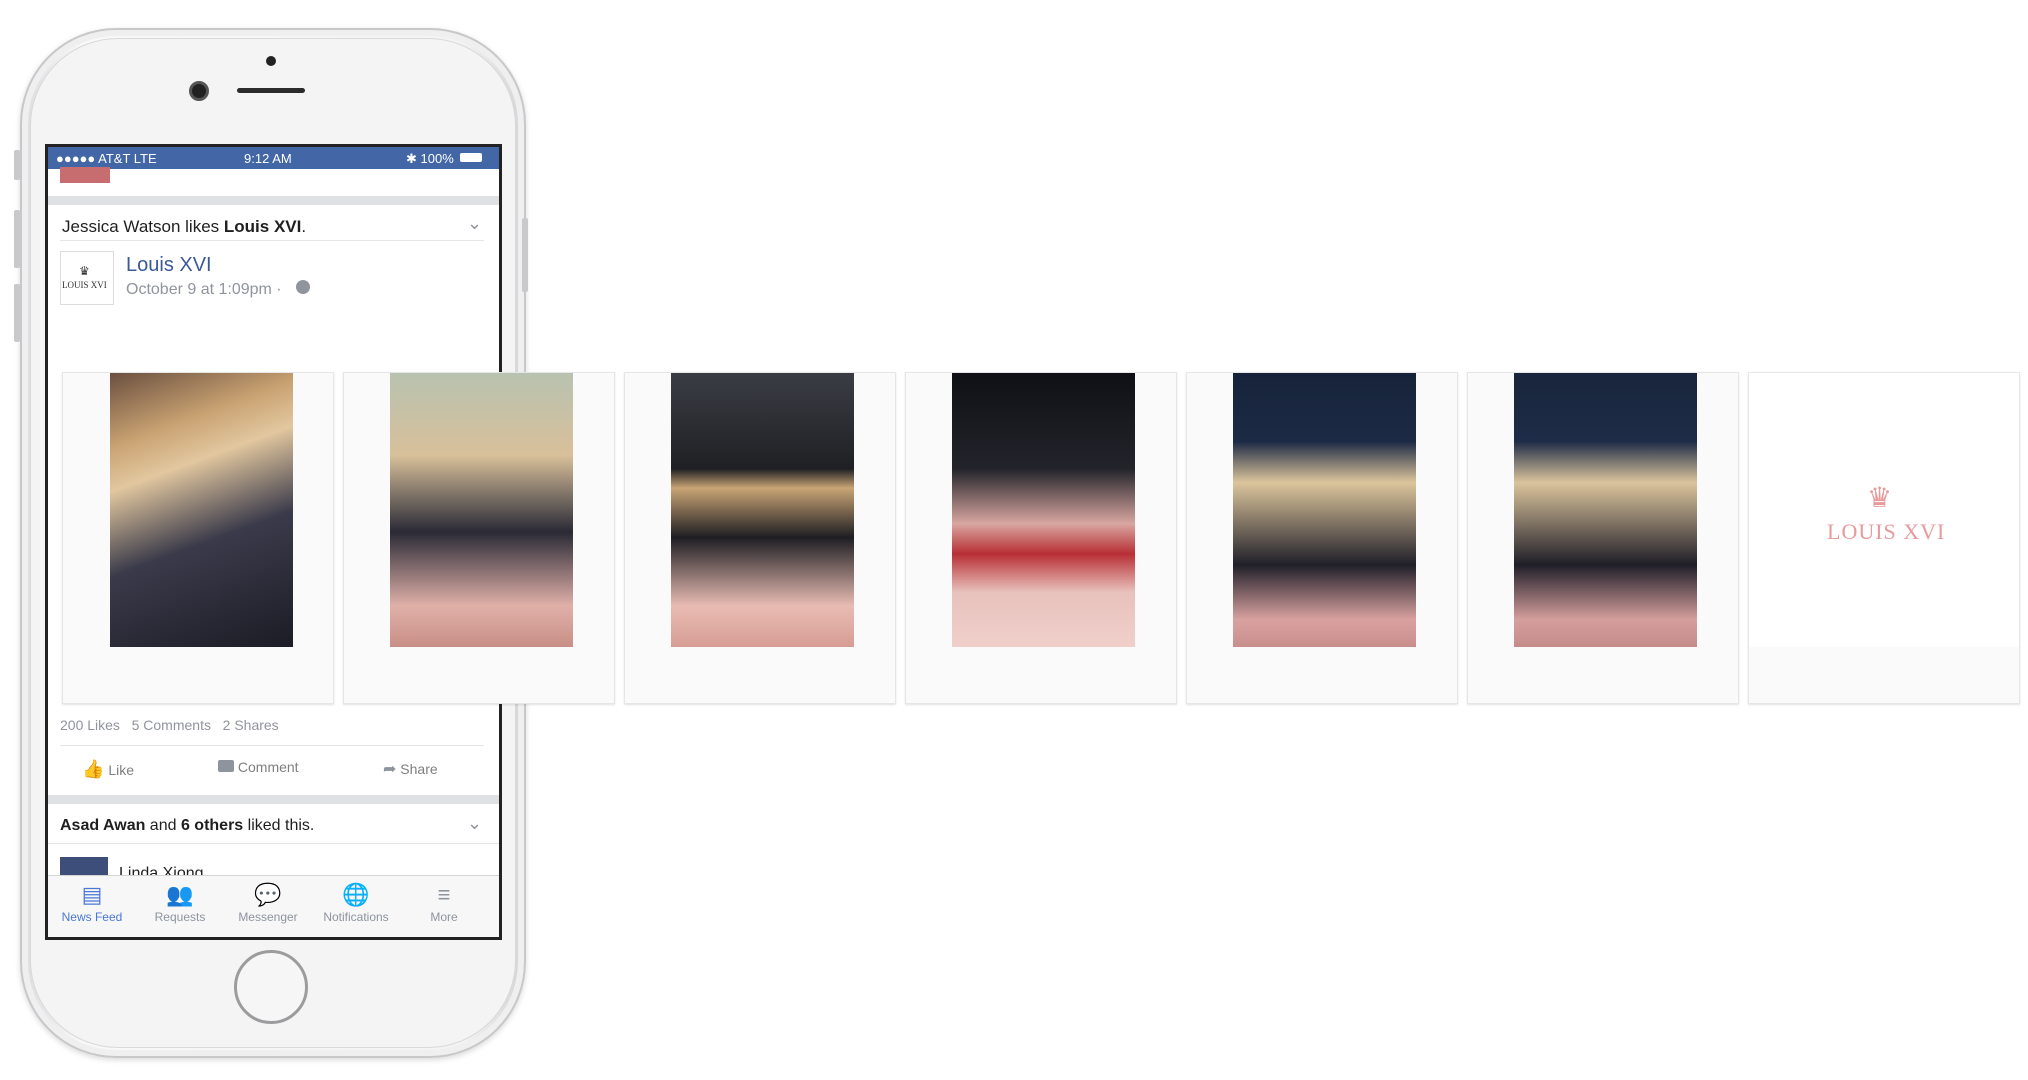  Describe the element at coordinates (90, 725) in the screenshot. I see `likes-count: 200 Likes` at that location.